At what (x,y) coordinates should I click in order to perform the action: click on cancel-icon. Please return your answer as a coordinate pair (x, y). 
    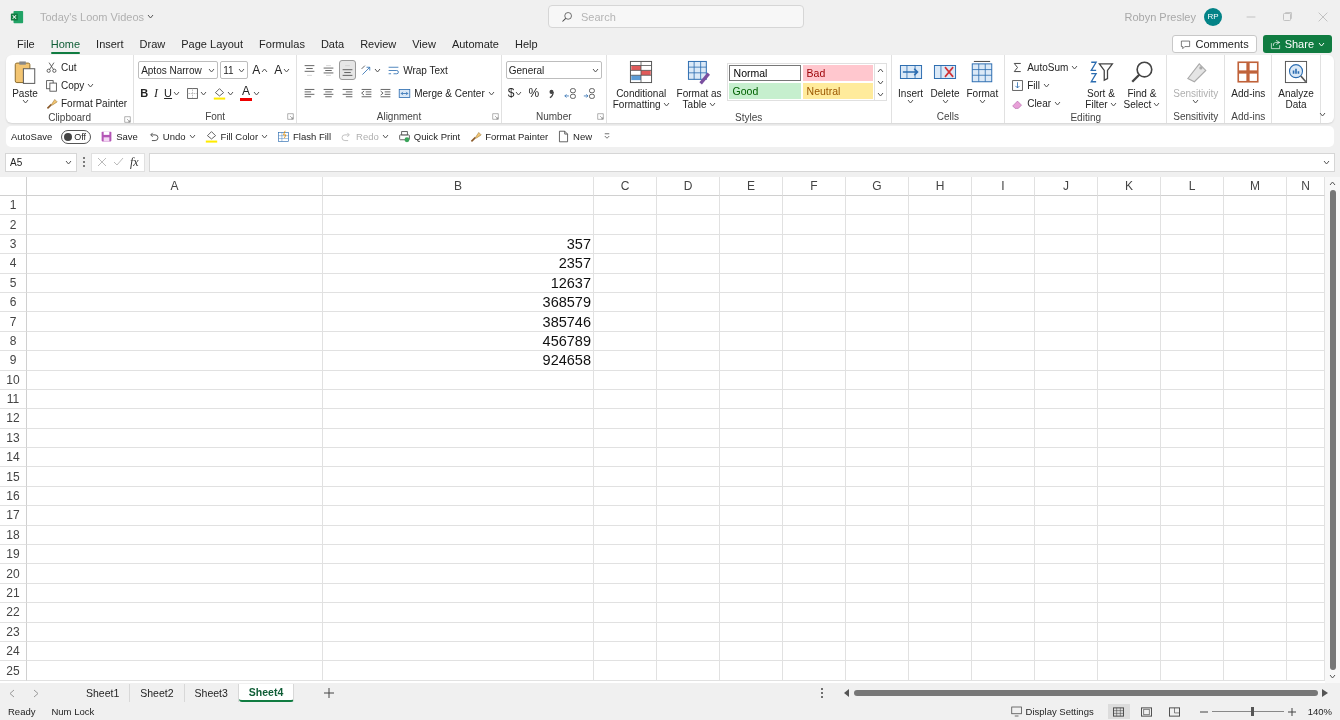
    Looking at the image, I should click on (102, 162).